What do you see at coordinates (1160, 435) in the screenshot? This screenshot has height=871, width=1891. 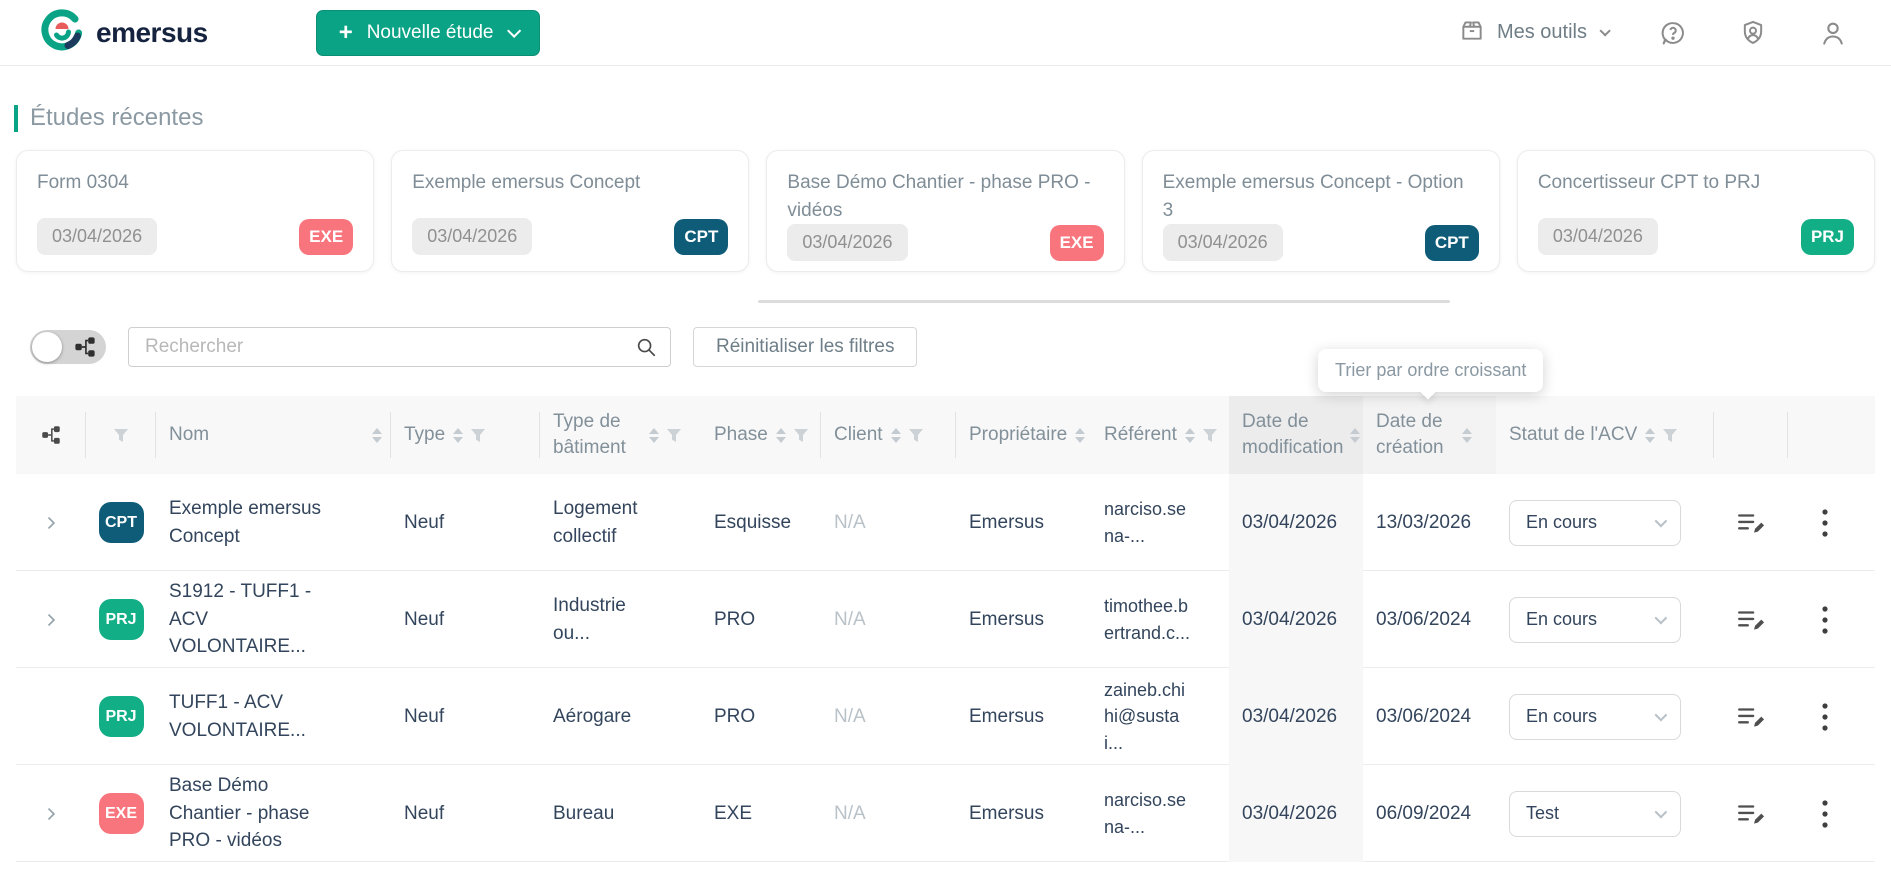 I see `column-header-referent: Référent` at bounding box center [1160, 435].